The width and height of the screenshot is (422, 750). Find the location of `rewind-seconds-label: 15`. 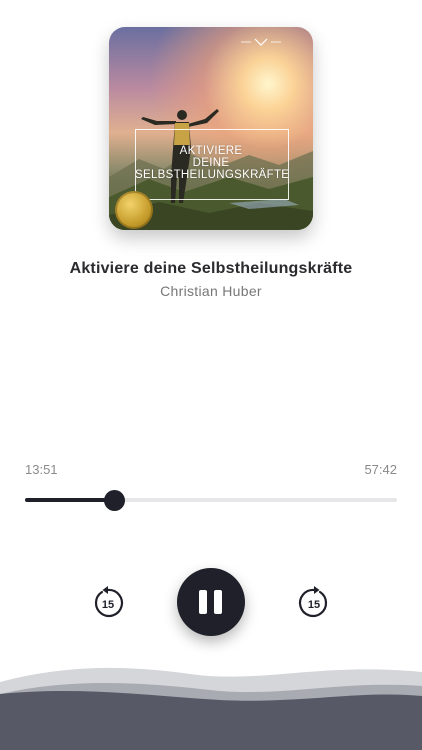

rewind-seconds-label: 15 is located at coordinates (108, 605).